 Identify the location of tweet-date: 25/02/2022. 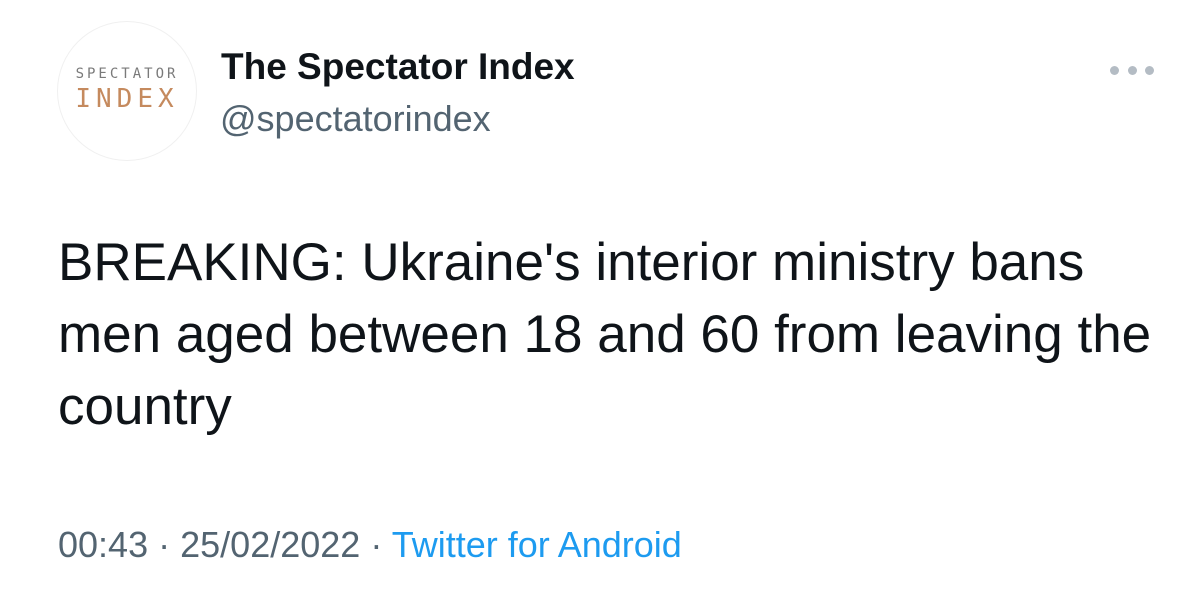
(270, 544).